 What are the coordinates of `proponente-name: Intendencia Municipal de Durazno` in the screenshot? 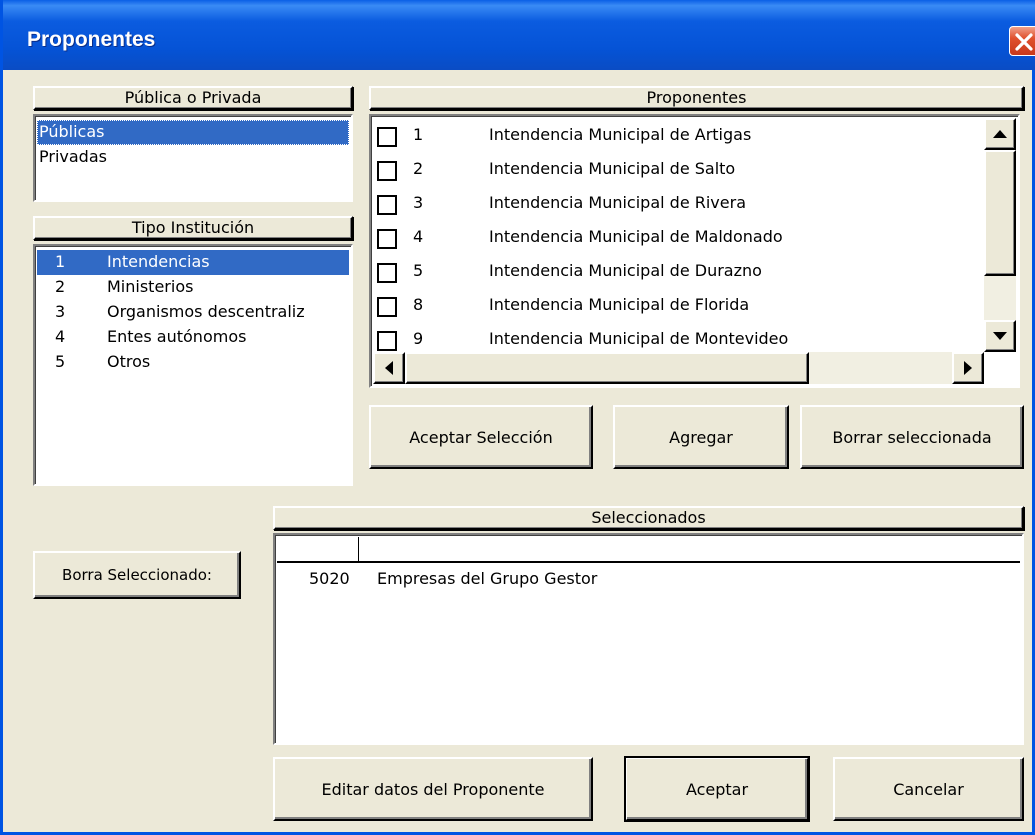 It's located at (625, 270).